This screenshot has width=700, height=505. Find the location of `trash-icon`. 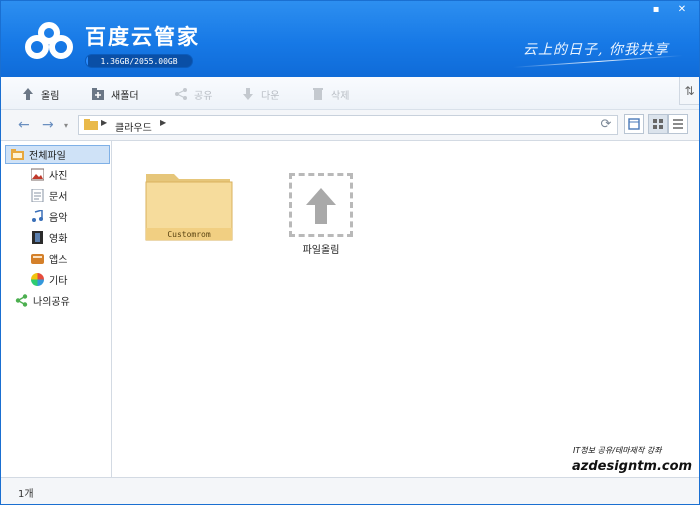

trash-icon is located at coordinates (318, 94).